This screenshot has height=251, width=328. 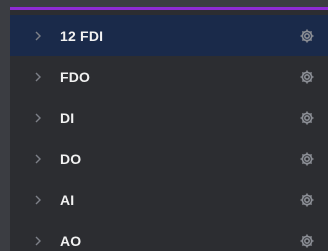 I want to click on tree-item-label: AO, so click(x=71, y=240).